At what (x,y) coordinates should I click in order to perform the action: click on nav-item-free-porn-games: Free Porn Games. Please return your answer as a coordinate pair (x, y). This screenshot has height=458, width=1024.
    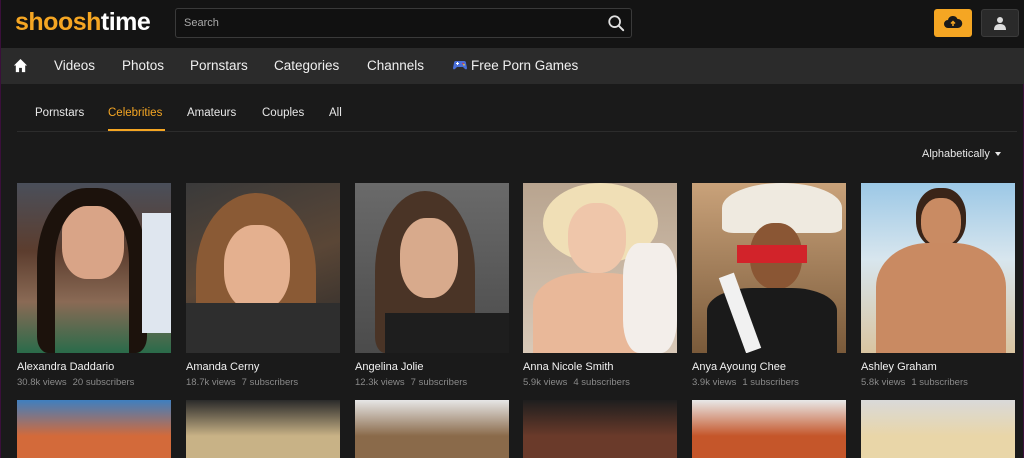
    Looking at the image, I should click on (524, 65).